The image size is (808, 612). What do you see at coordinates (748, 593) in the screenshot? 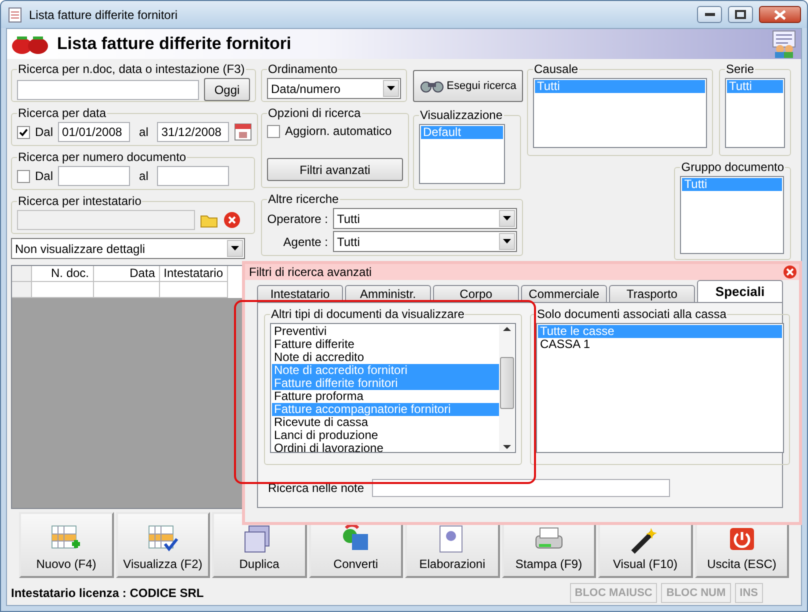
I see `status-indicator: INS` at bounding box center [748, 593].